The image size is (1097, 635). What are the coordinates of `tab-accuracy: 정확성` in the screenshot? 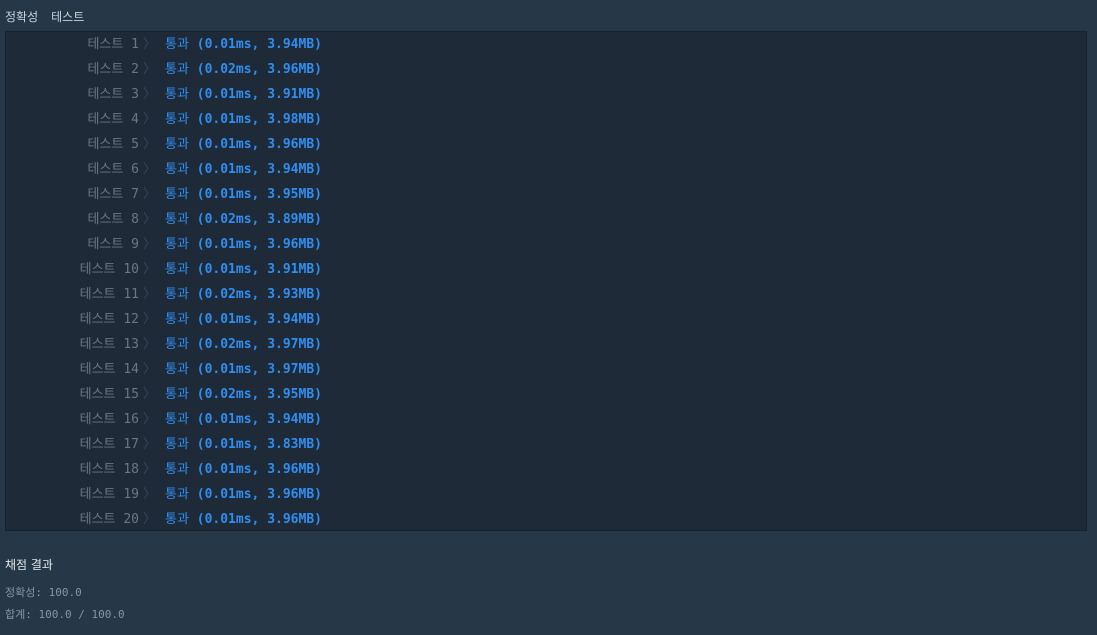 It's located at (21, 17).